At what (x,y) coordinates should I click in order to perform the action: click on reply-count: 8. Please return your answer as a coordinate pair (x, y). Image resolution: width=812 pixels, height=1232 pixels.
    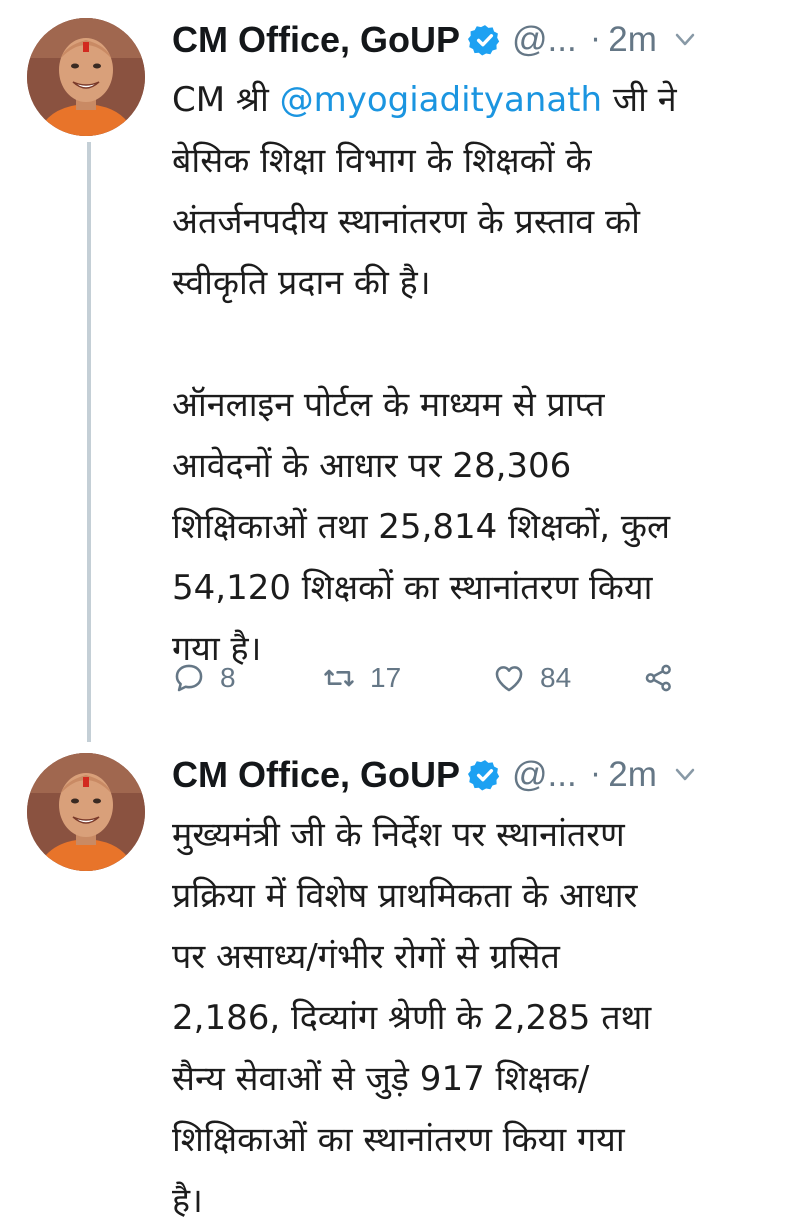
    Looking at the image, I should click on (228, 677).